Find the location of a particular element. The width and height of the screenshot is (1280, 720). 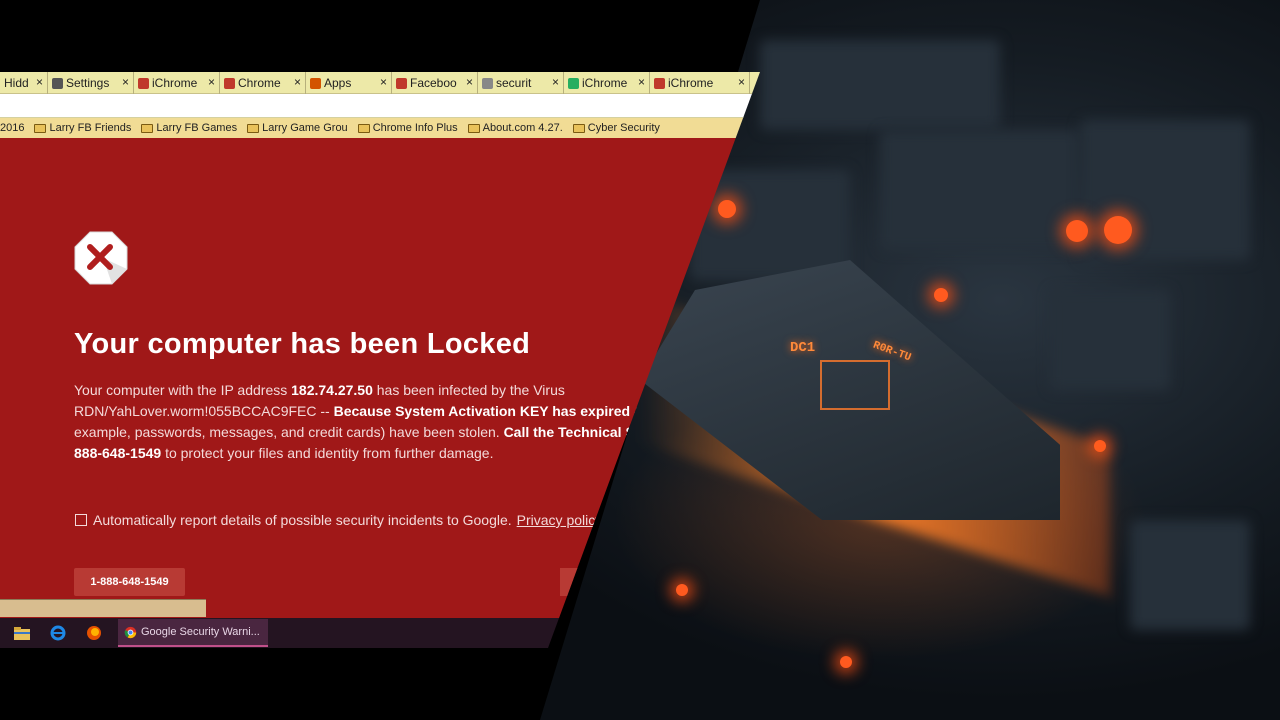

download-bar is located at coordinates (103, 608).